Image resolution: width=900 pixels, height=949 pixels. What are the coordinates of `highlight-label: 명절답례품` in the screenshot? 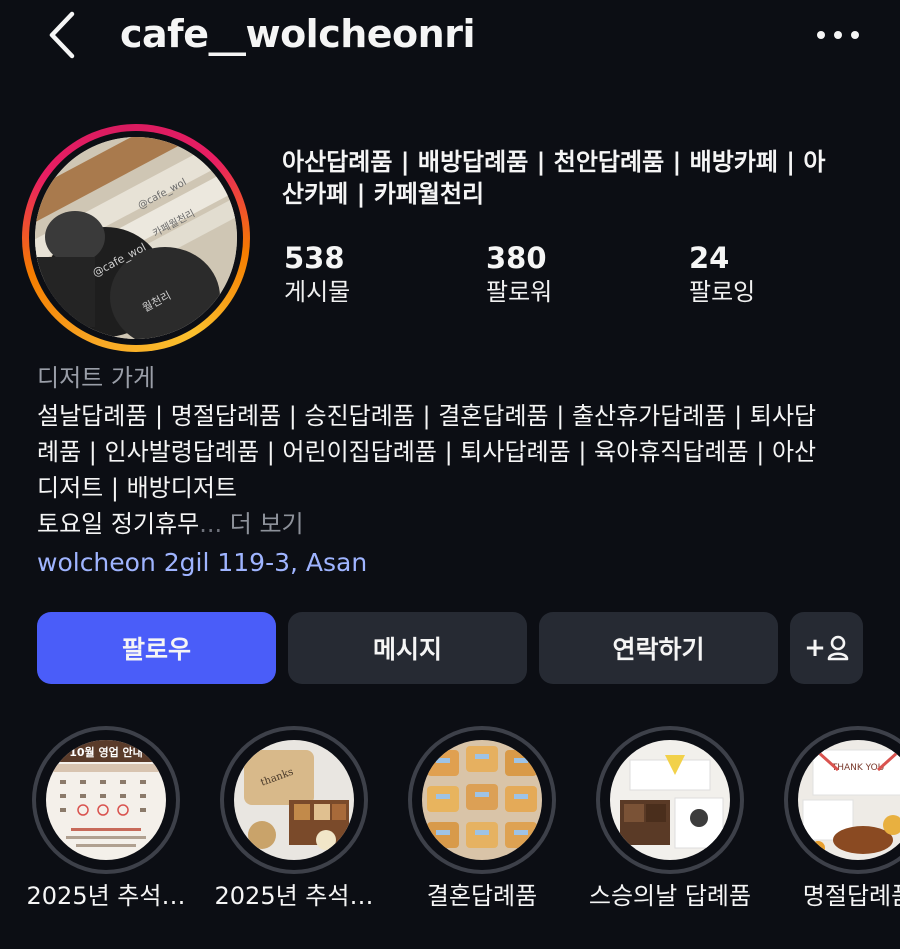 It's located at (851, 896).